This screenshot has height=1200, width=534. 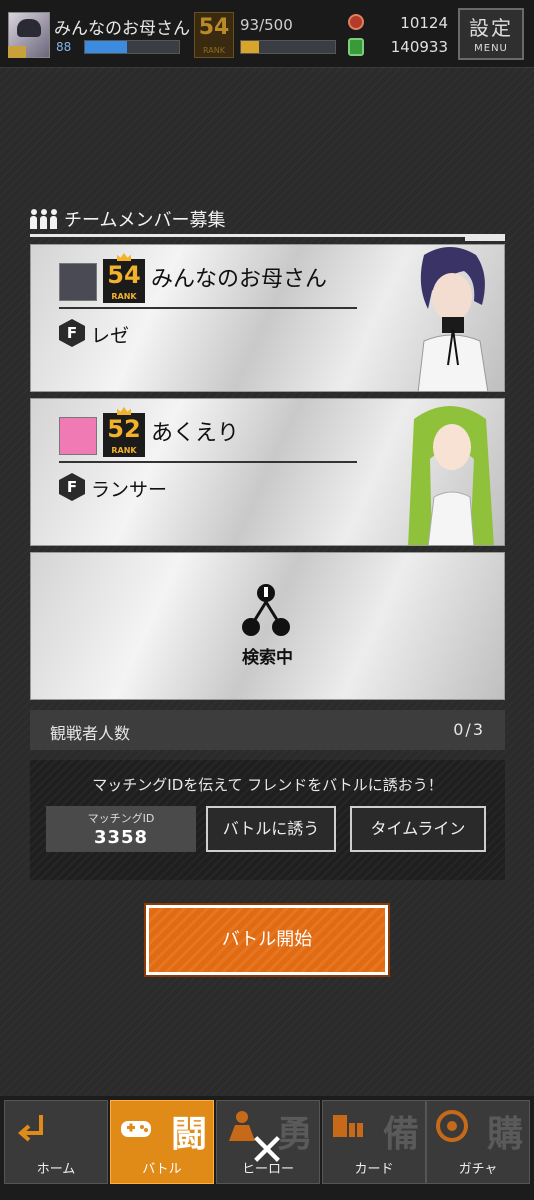 What do you see at coordinates (56, 1142) in the screenshot?
I see `nav-home: ホーム` at bounding box center [56, 1142].